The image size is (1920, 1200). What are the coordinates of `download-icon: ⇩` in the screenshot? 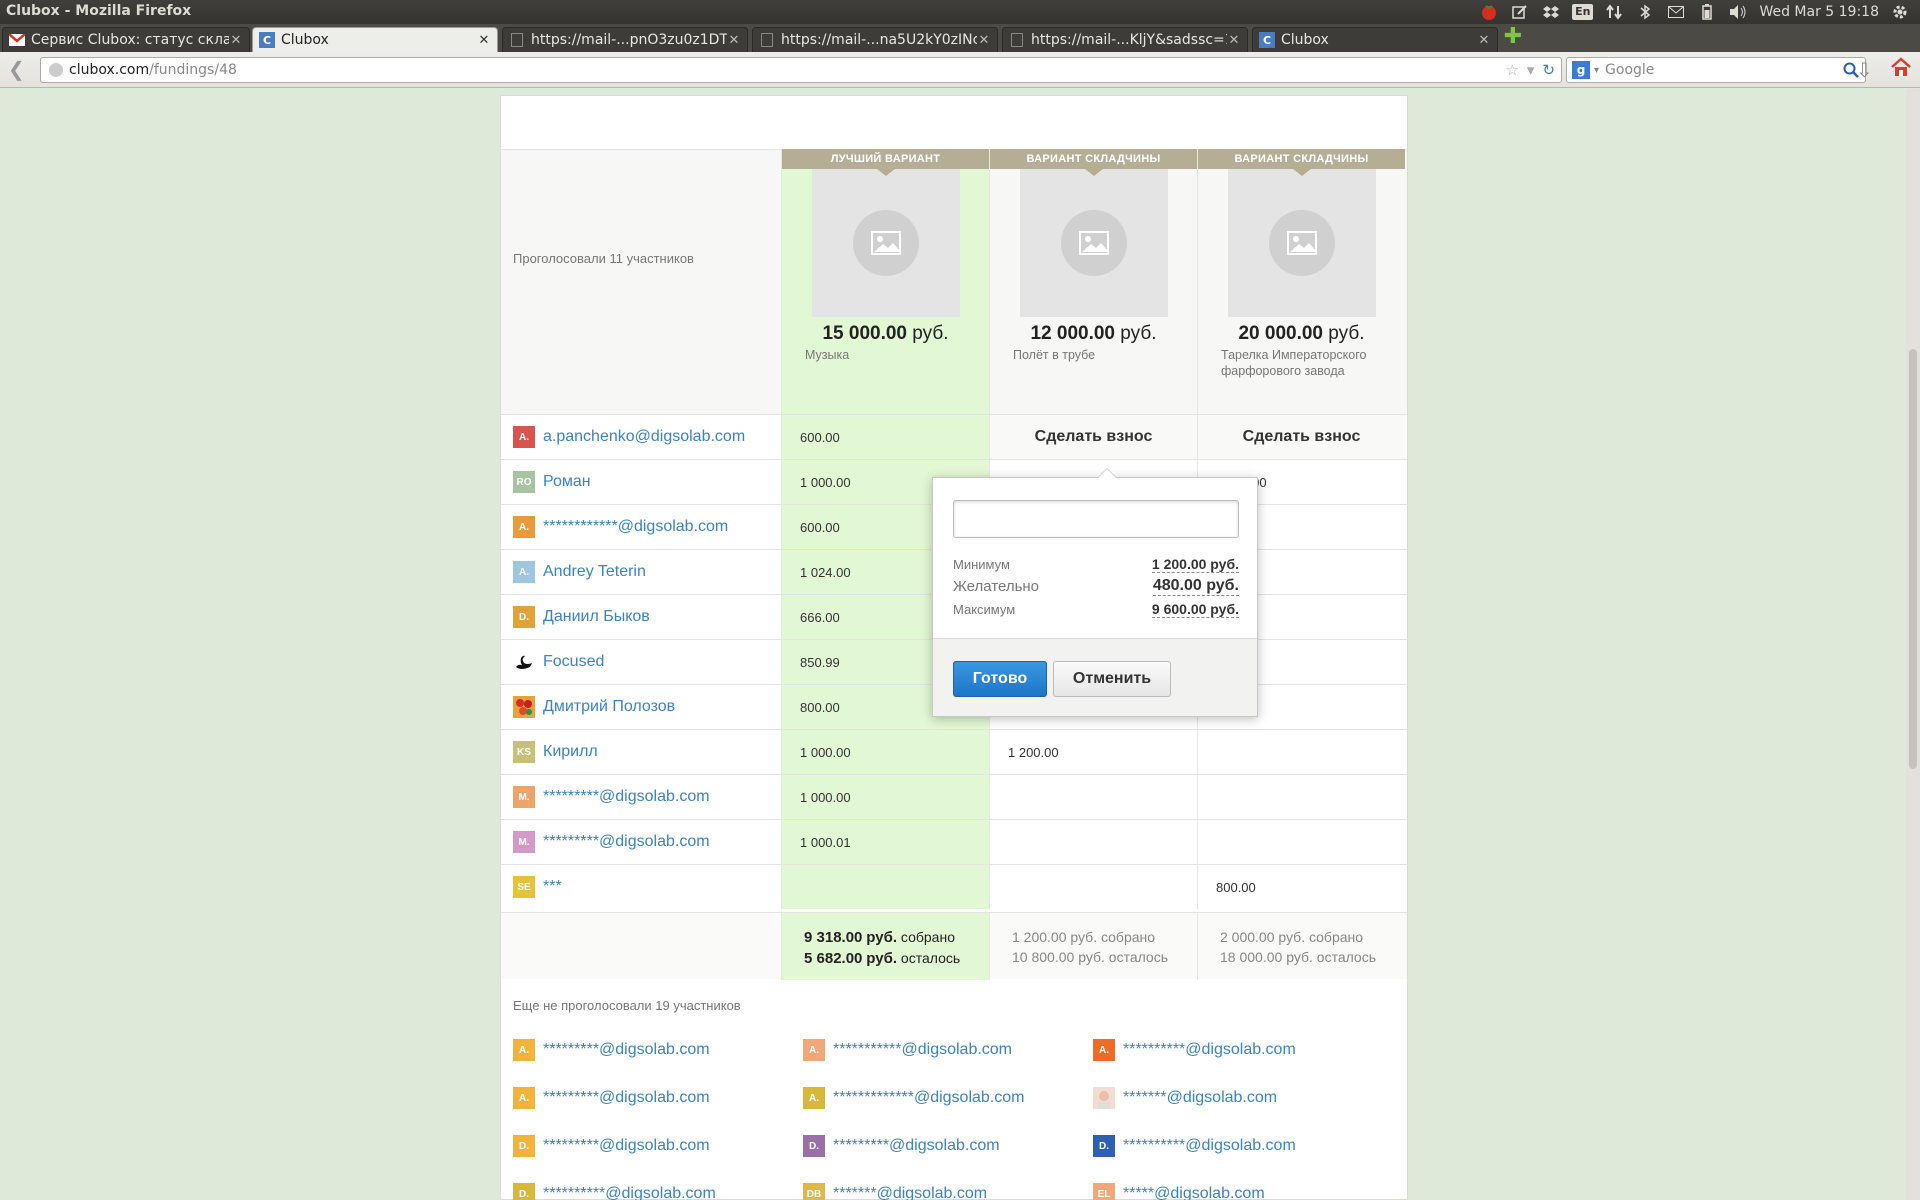 It's located at (1864, 70).